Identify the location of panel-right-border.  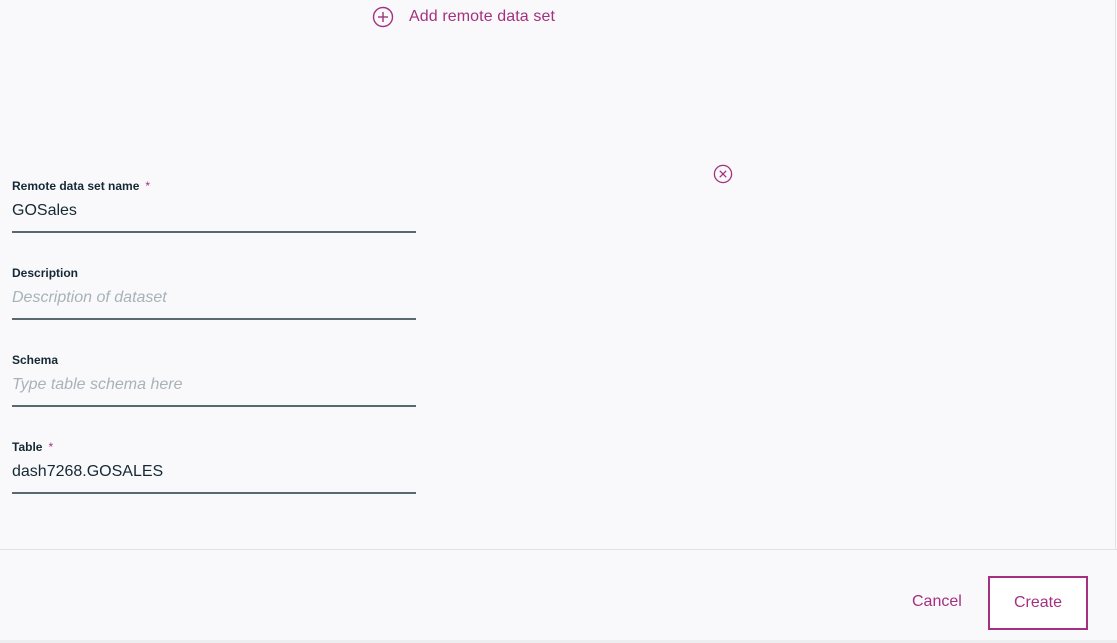
(1115, 274).